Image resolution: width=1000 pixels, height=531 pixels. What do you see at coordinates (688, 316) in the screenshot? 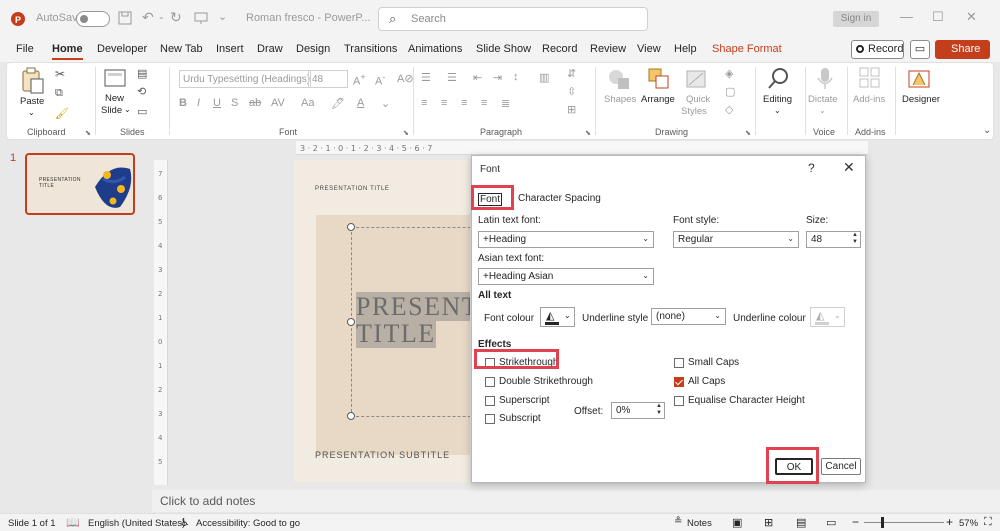
I see `underline-style-select: (none) ⌄` at bounding box center [688, 316].